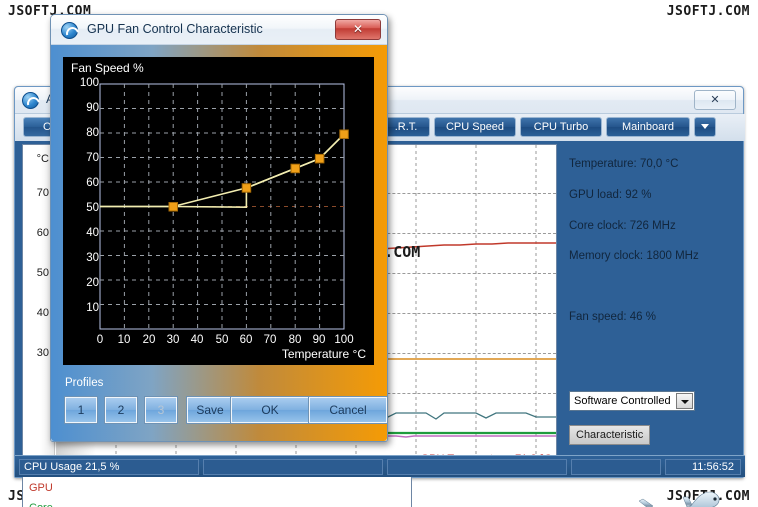  I want to click on cancel-button: Cancel, so click(348, 410).